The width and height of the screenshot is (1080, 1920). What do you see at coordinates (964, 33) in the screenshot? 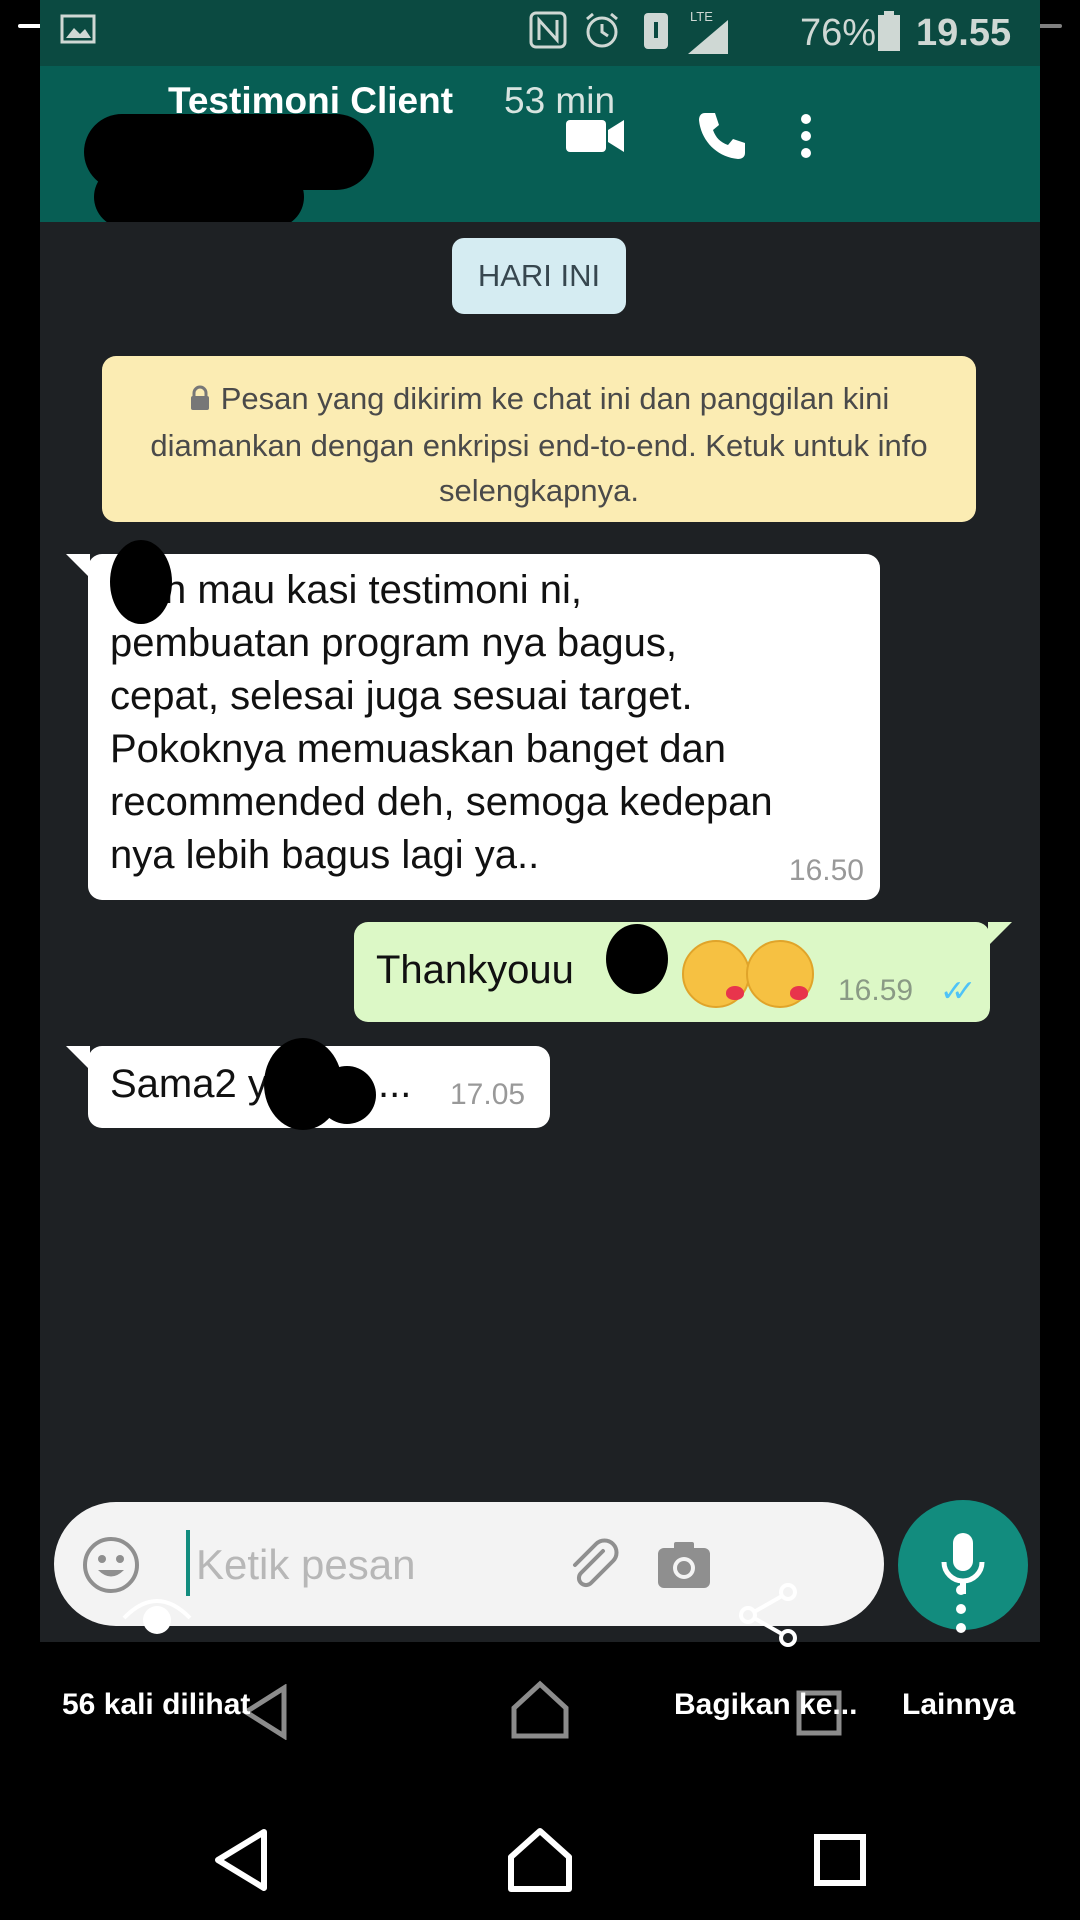
I see `clock: 19.55` at bounding box center [964, 33].